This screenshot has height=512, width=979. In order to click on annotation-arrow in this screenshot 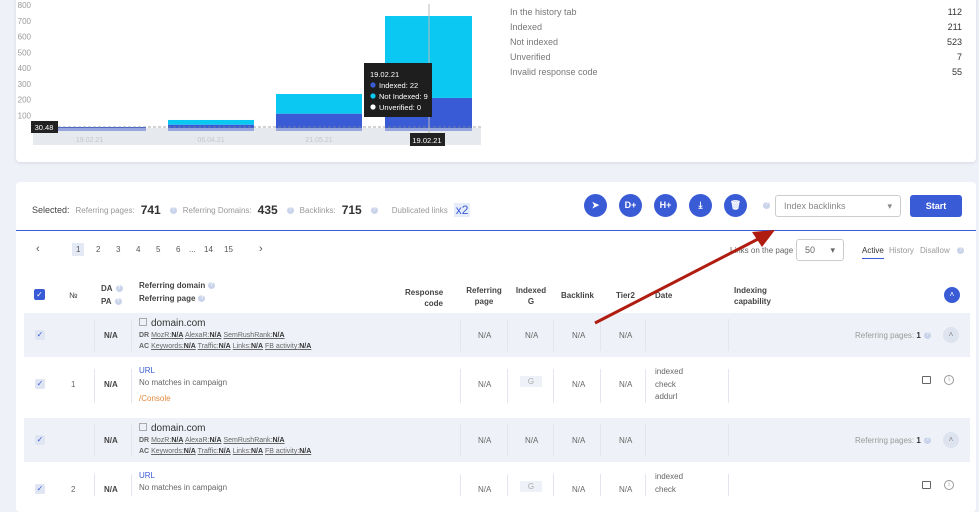, I will do `click(684, 277)`.